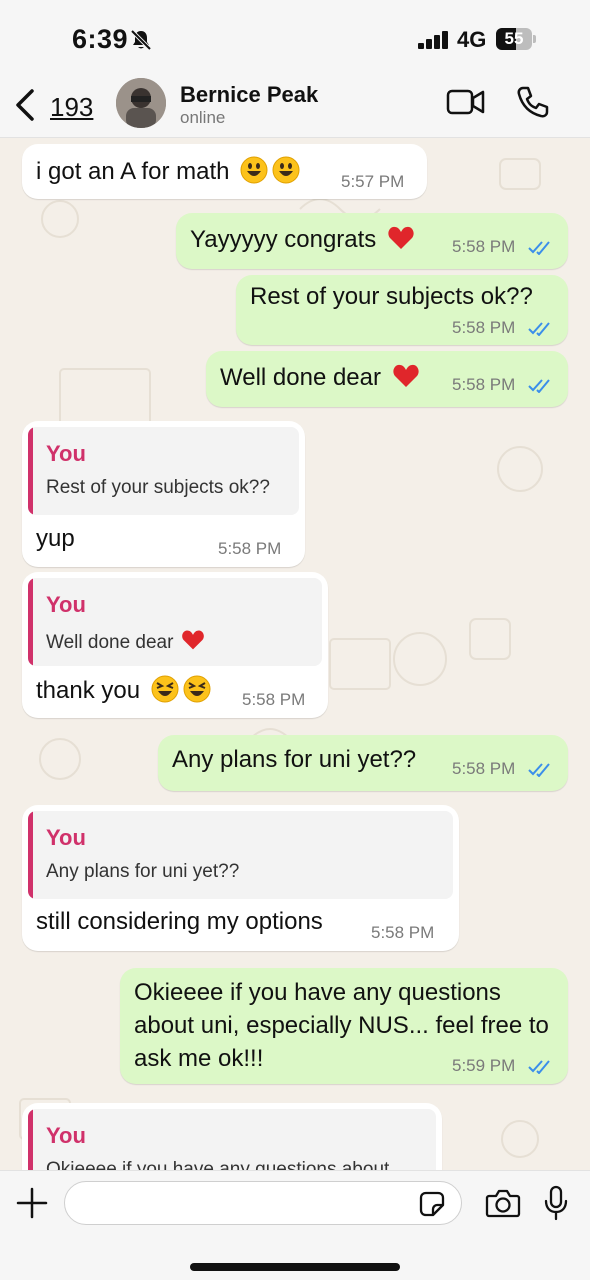  What do you see at coordinates (163, 471) in the screenshot?
I see `quoted-message: You Rest of your subjects ok??` at bounding box center [163, 471].